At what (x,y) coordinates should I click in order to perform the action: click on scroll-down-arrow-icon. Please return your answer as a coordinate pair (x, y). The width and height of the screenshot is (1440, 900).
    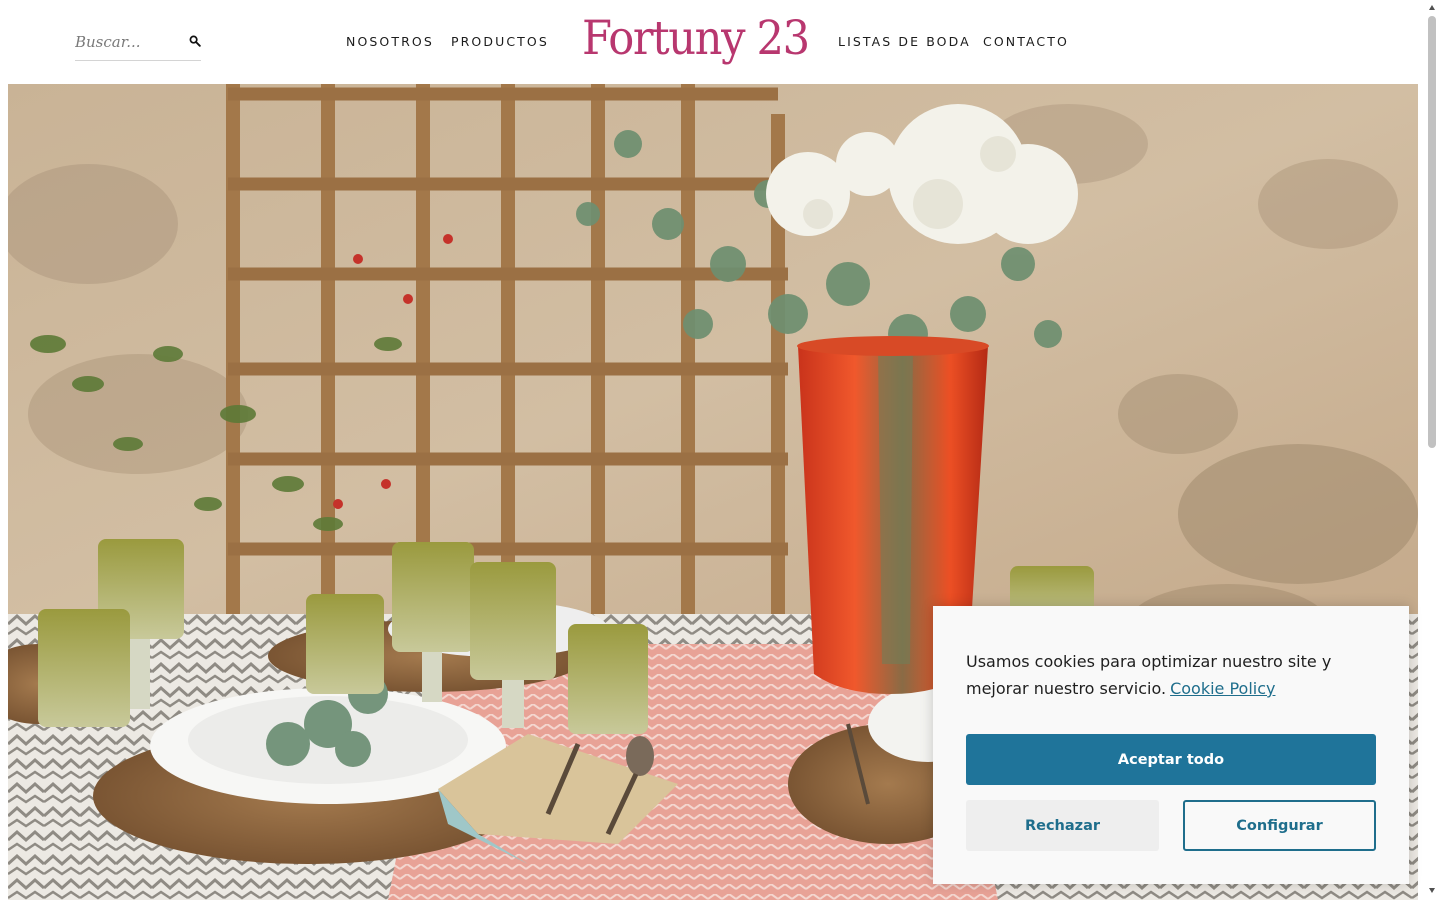
    Looking at the image, I should click on (1432, 890).